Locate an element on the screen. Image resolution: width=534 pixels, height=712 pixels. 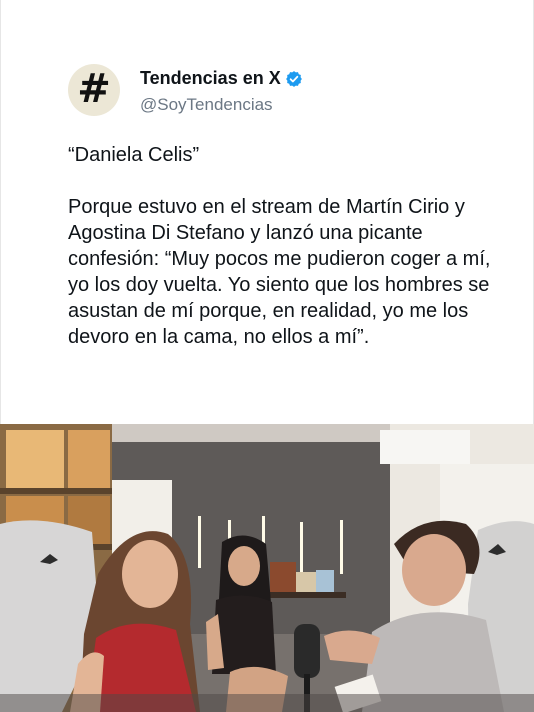
verified-badge-icon is located at coordinates (293, 78).